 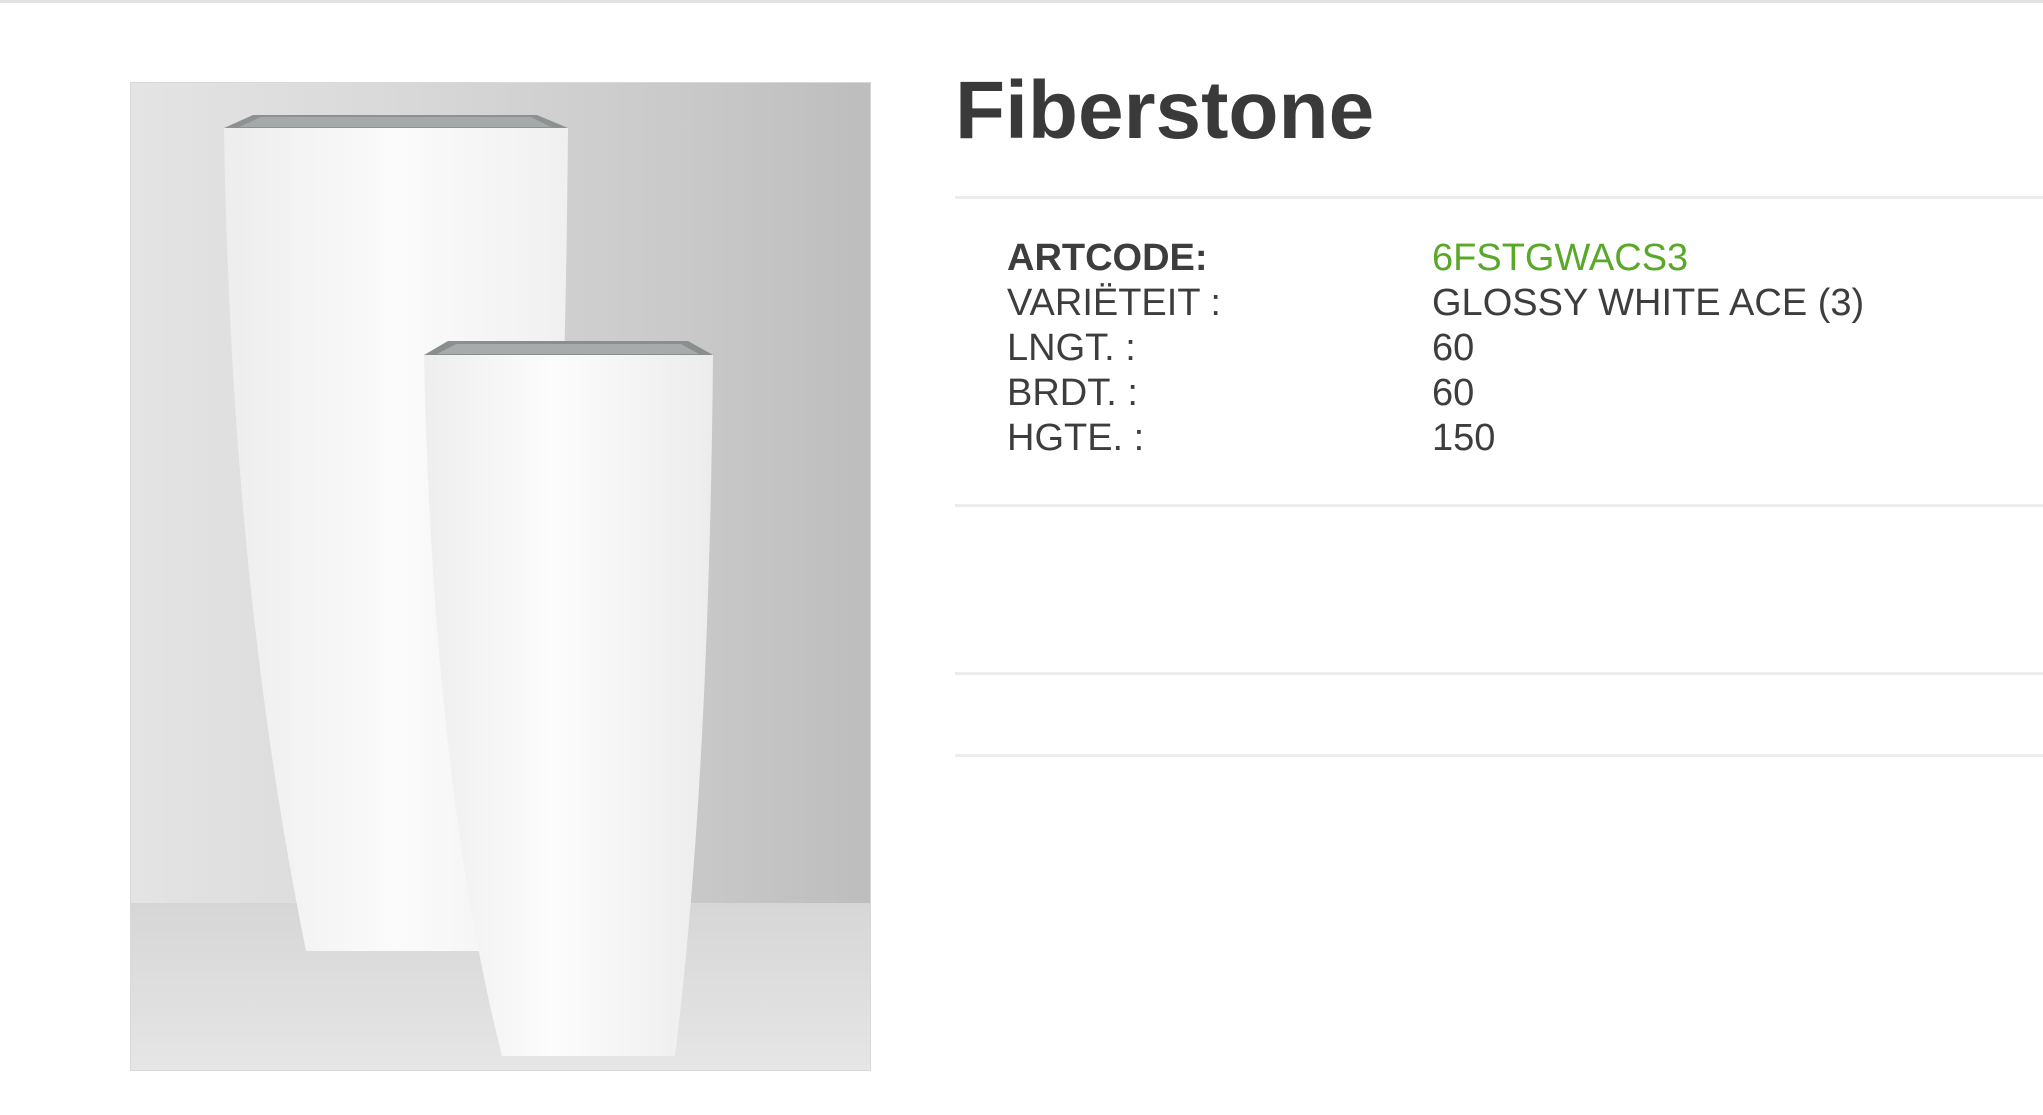 I want to click on spec-value: 150, so click(x=1464, y=438).